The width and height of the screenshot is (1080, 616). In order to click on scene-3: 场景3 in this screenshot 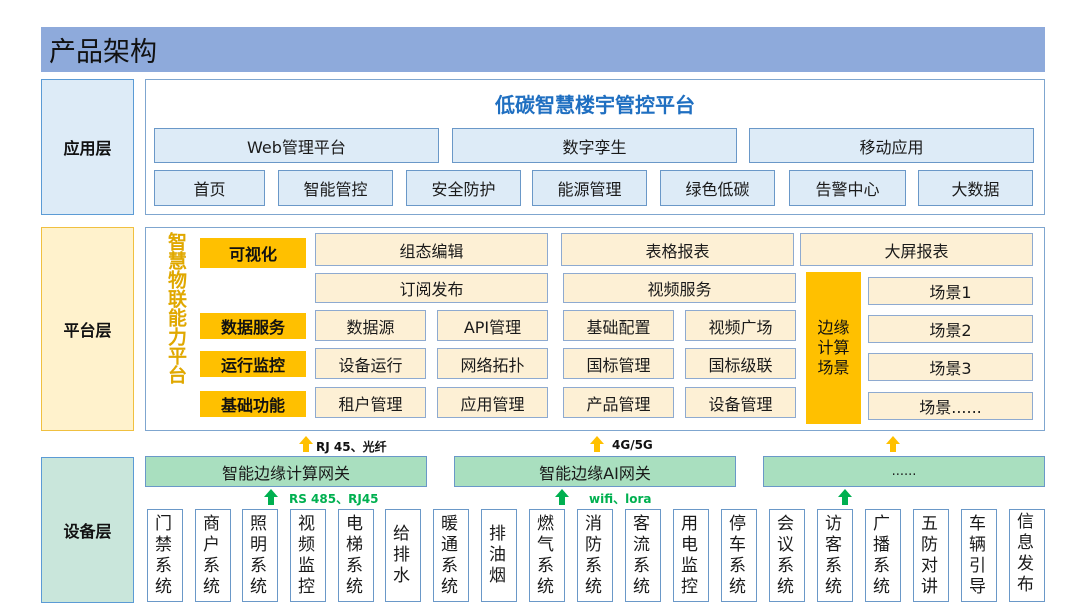, I will do `click(950, 367)`.